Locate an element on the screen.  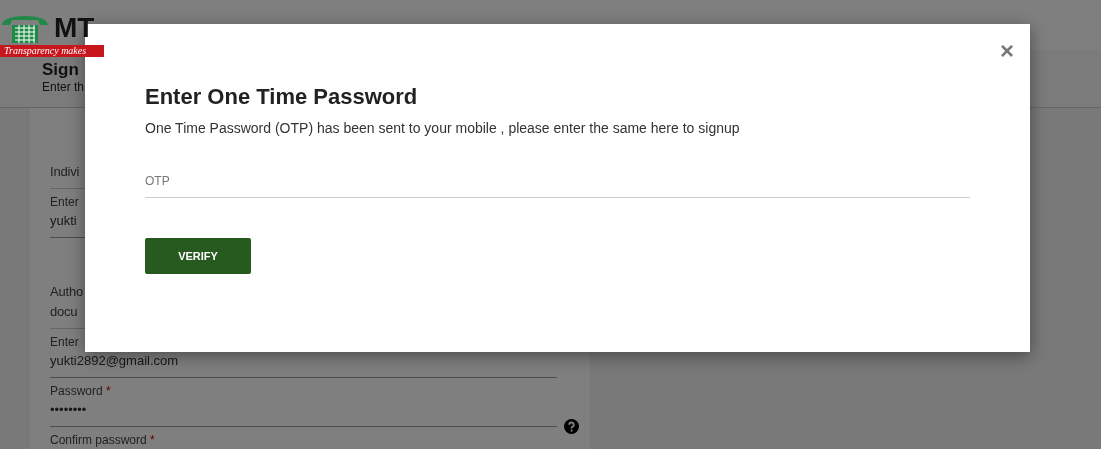
close-button: × is located at coordinates (1007, 51).